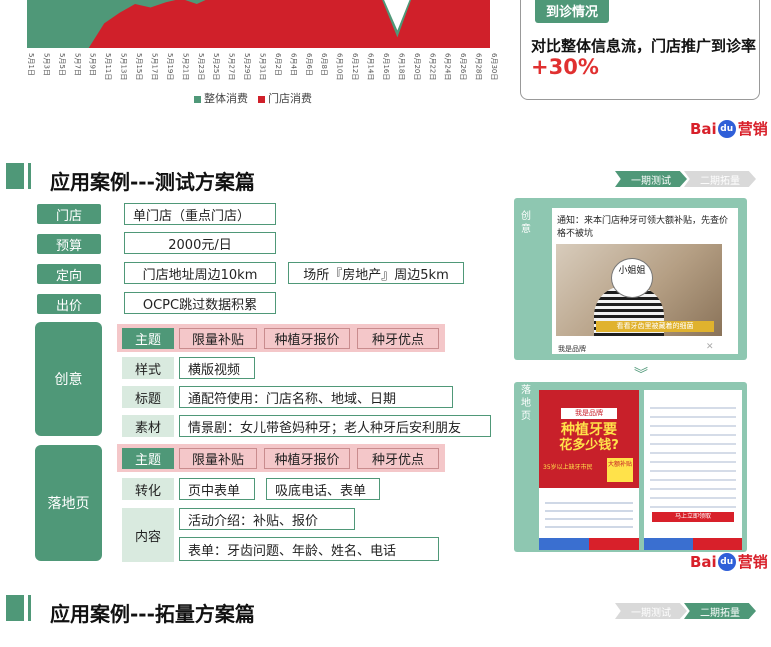 The image size is (771, 647). I want to click on lp-badge: 大额补贴, so click(620, 470).